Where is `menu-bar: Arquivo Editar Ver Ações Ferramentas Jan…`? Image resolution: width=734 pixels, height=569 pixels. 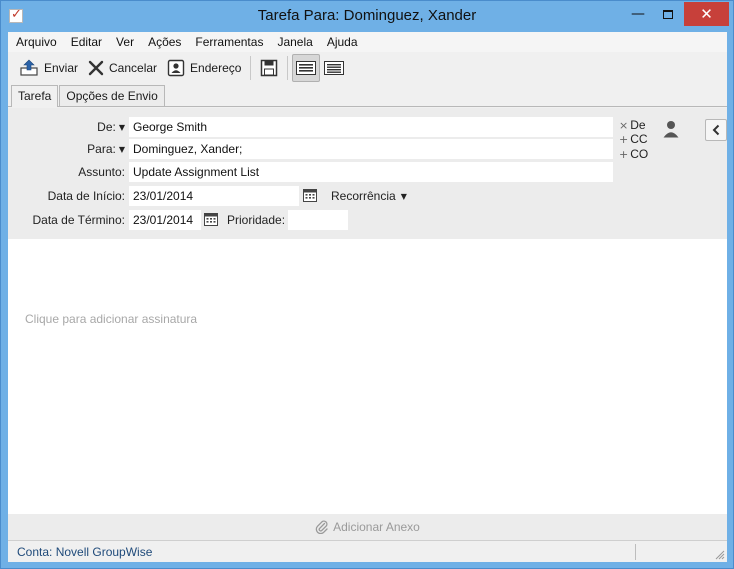
menu-bar: Arquivo Editar Ver Ações Ferramentas Jan… is located at coordinates (367, 42).